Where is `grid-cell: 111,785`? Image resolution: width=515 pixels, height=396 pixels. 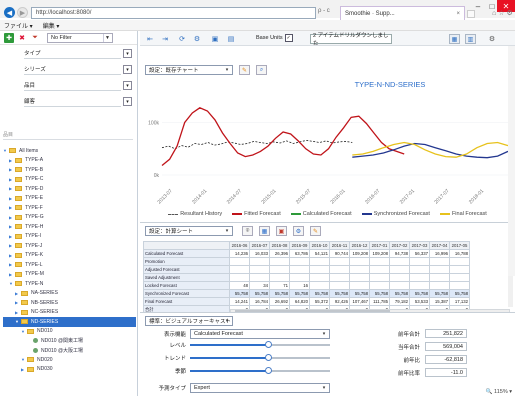 grid-cell: 111,785 is located at coordinates (379, 301).